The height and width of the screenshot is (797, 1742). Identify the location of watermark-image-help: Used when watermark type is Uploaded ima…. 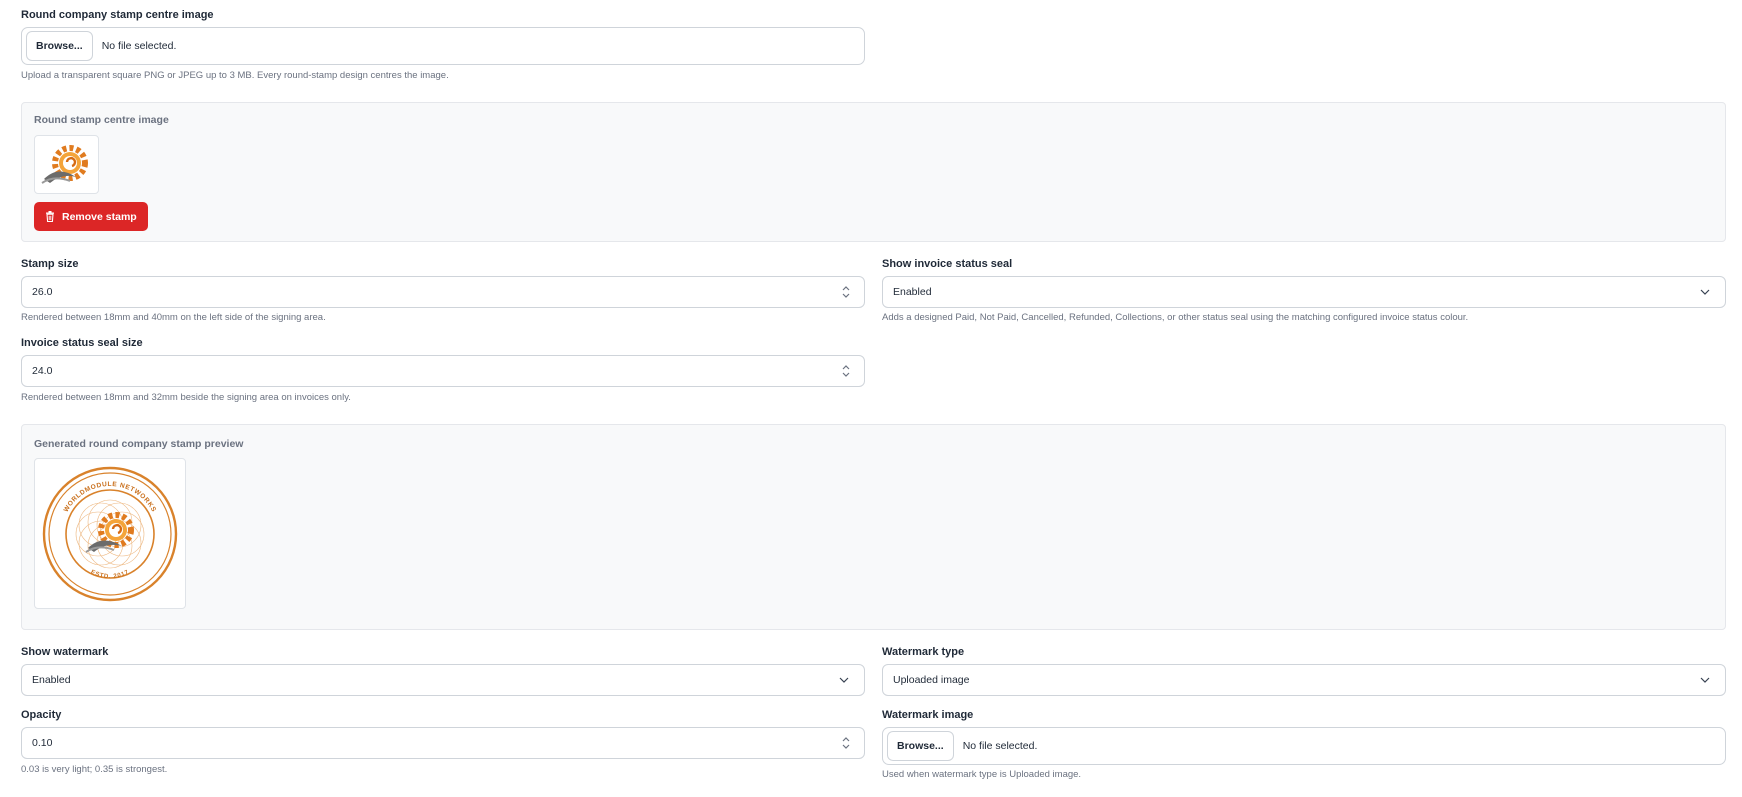
(982, 774).